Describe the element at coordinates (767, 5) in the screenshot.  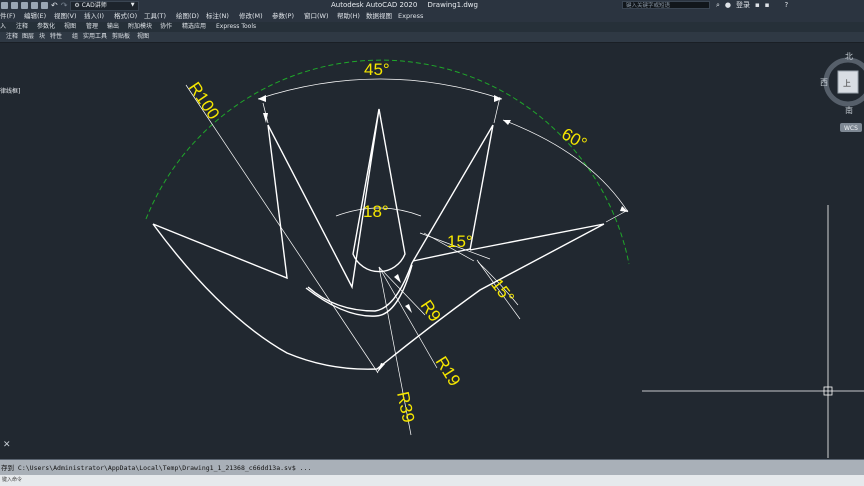
I see `exchange-icon: ▪` at that location.